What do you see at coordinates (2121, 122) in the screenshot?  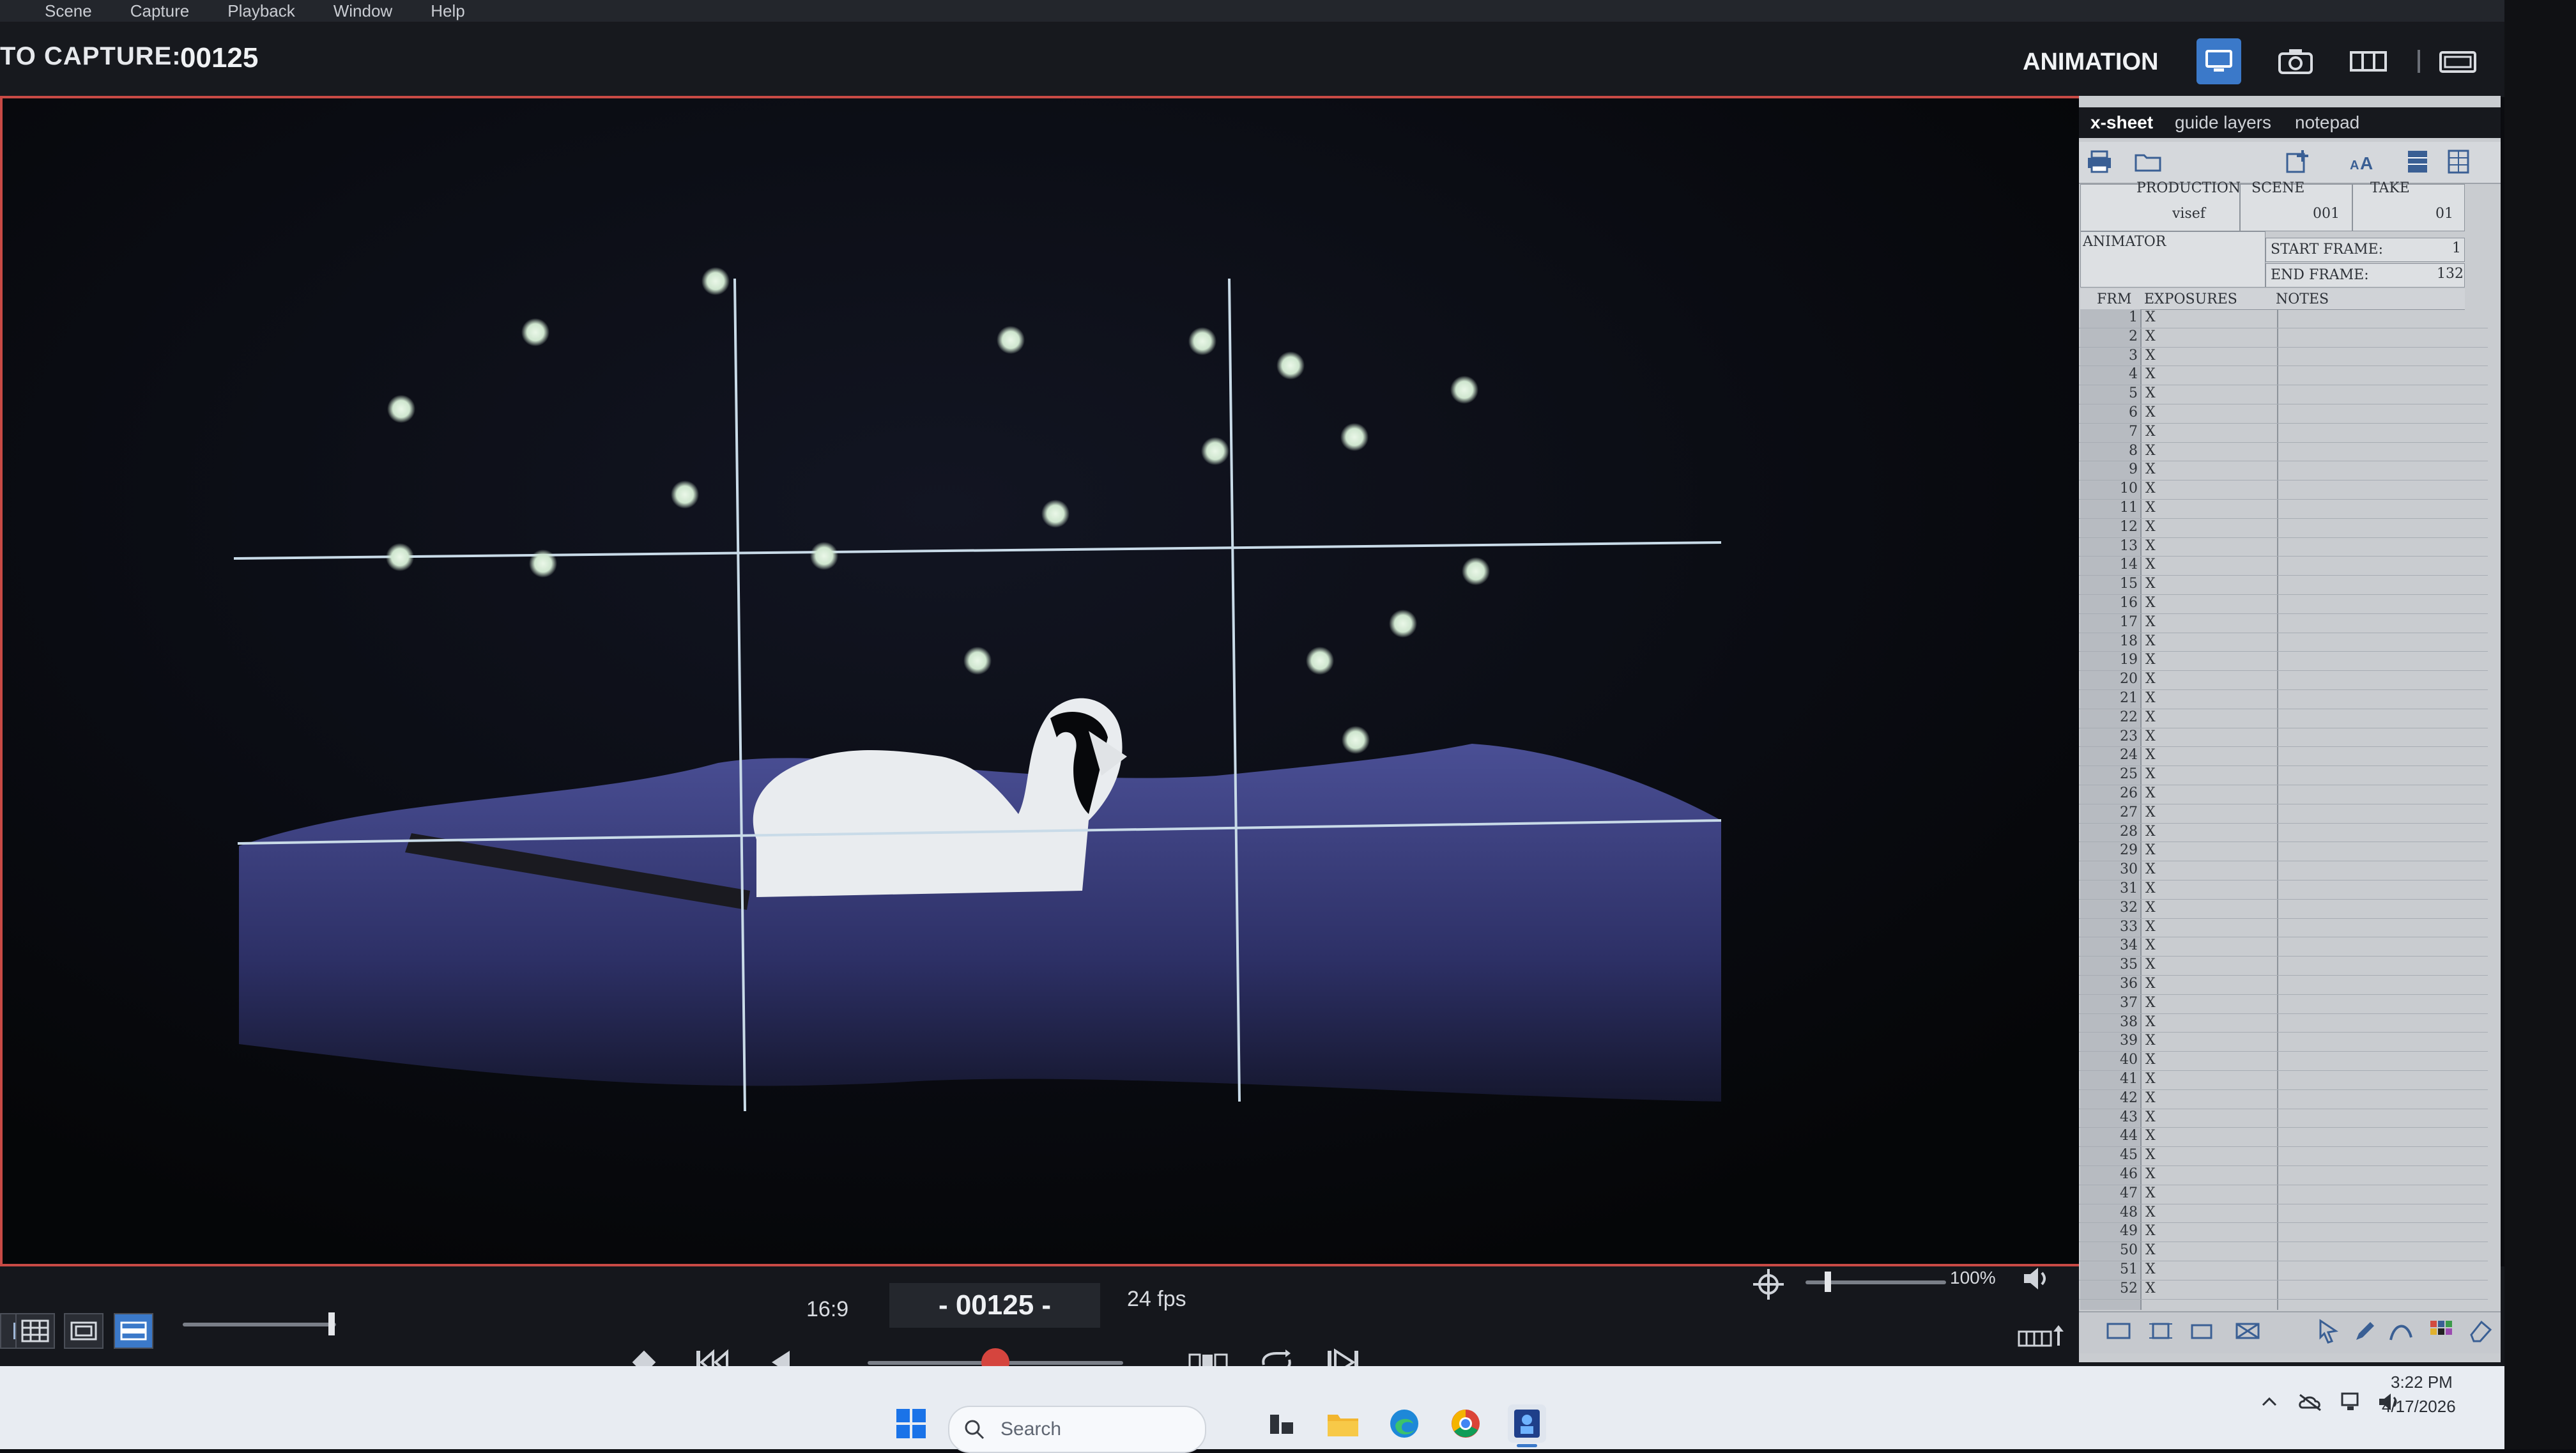 I see `tab-x-sheet: x-sheet` at bounding box center [2121, 122].